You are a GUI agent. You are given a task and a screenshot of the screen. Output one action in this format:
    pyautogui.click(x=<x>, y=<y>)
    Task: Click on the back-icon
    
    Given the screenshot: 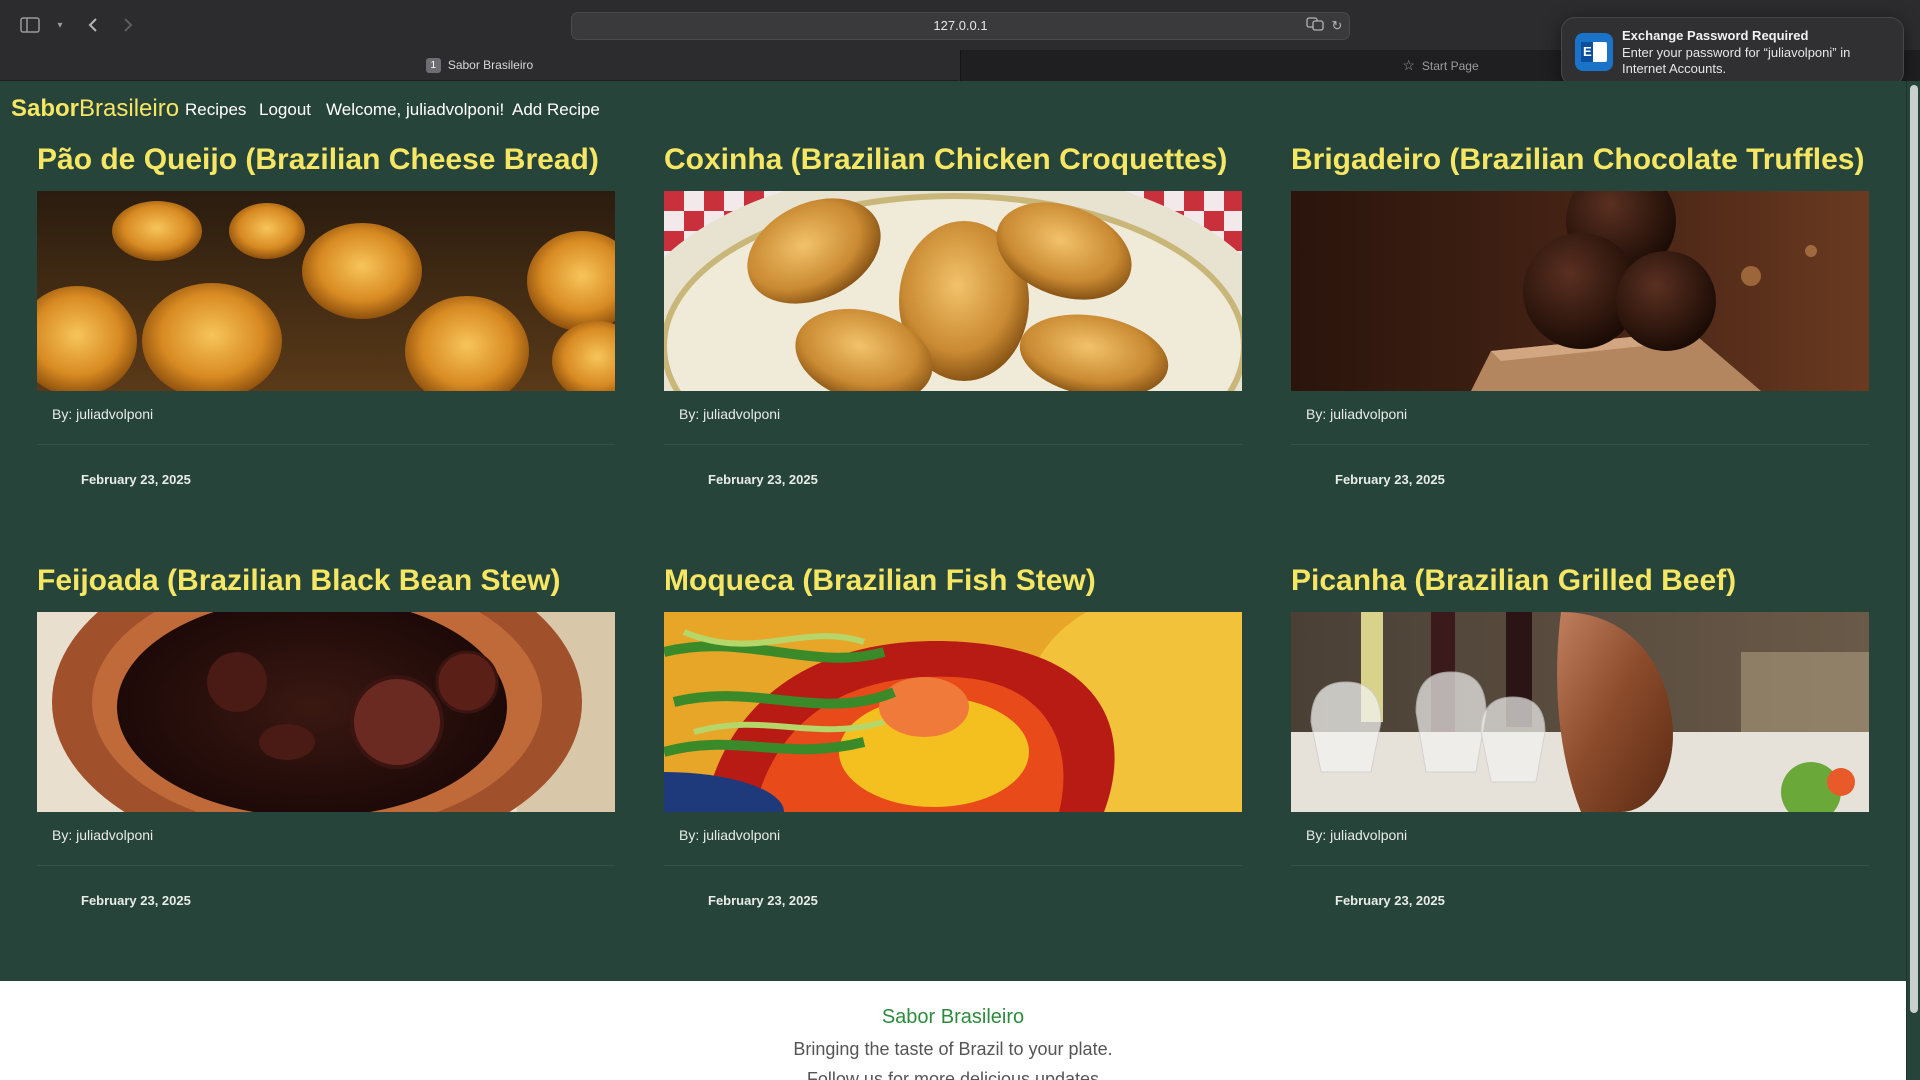 What is the action you would take?
    pyautogui.click(x=93, y=25)
    